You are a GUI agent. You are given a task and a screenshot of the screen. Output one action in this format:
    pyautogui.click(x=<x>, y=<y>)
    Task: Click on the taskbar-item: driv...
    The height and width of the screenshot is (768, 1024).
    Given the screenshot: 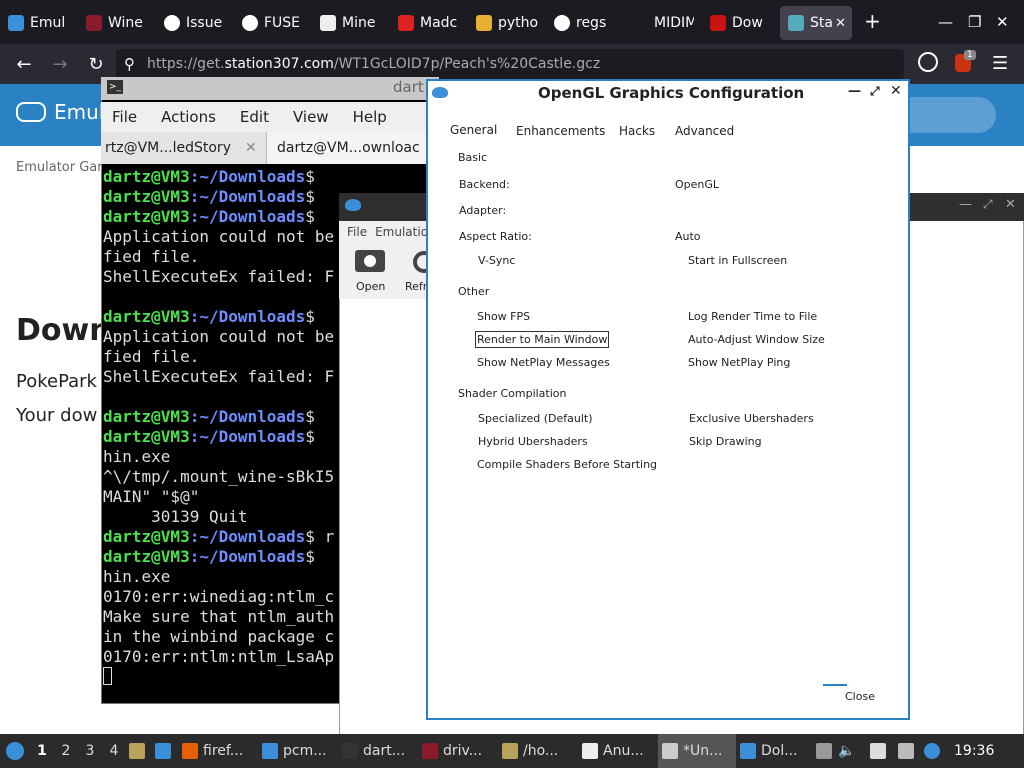 What is the action you would take?
    pyautogui.click(x=458, y=751)
    